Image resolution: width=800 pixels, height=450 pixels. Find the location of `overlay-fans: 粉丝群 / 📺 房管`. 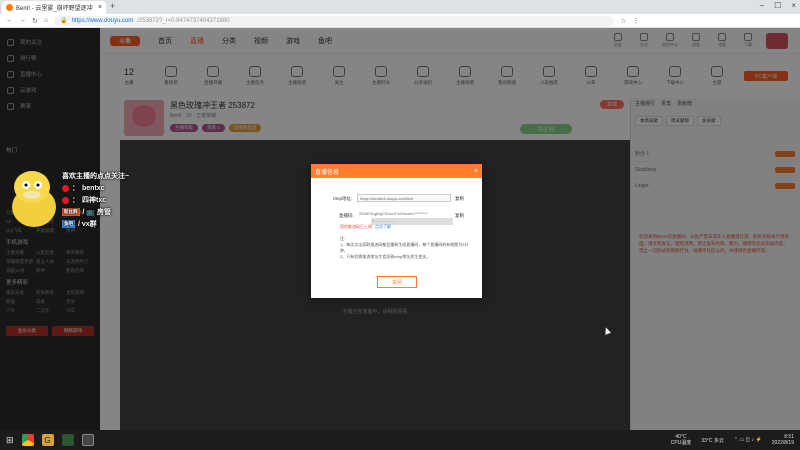

overlay-fans: 粉丝群 / 📺 房管 is located at coordinates (87, 212).